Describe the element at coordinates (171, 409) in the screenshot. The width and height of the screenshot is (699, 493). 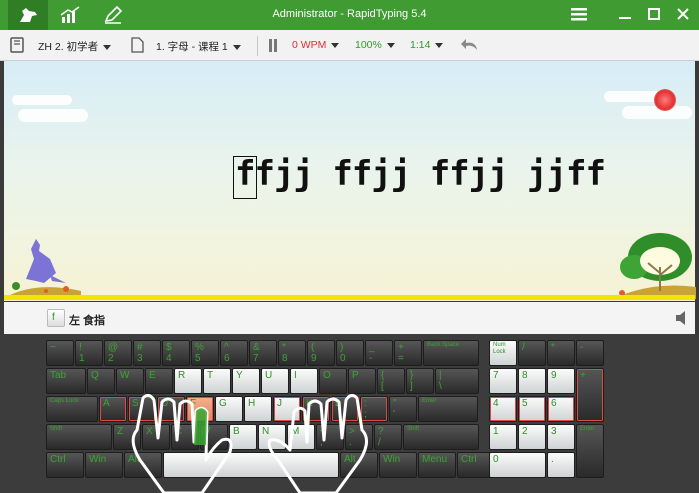
I see `key-d: D` at that location.